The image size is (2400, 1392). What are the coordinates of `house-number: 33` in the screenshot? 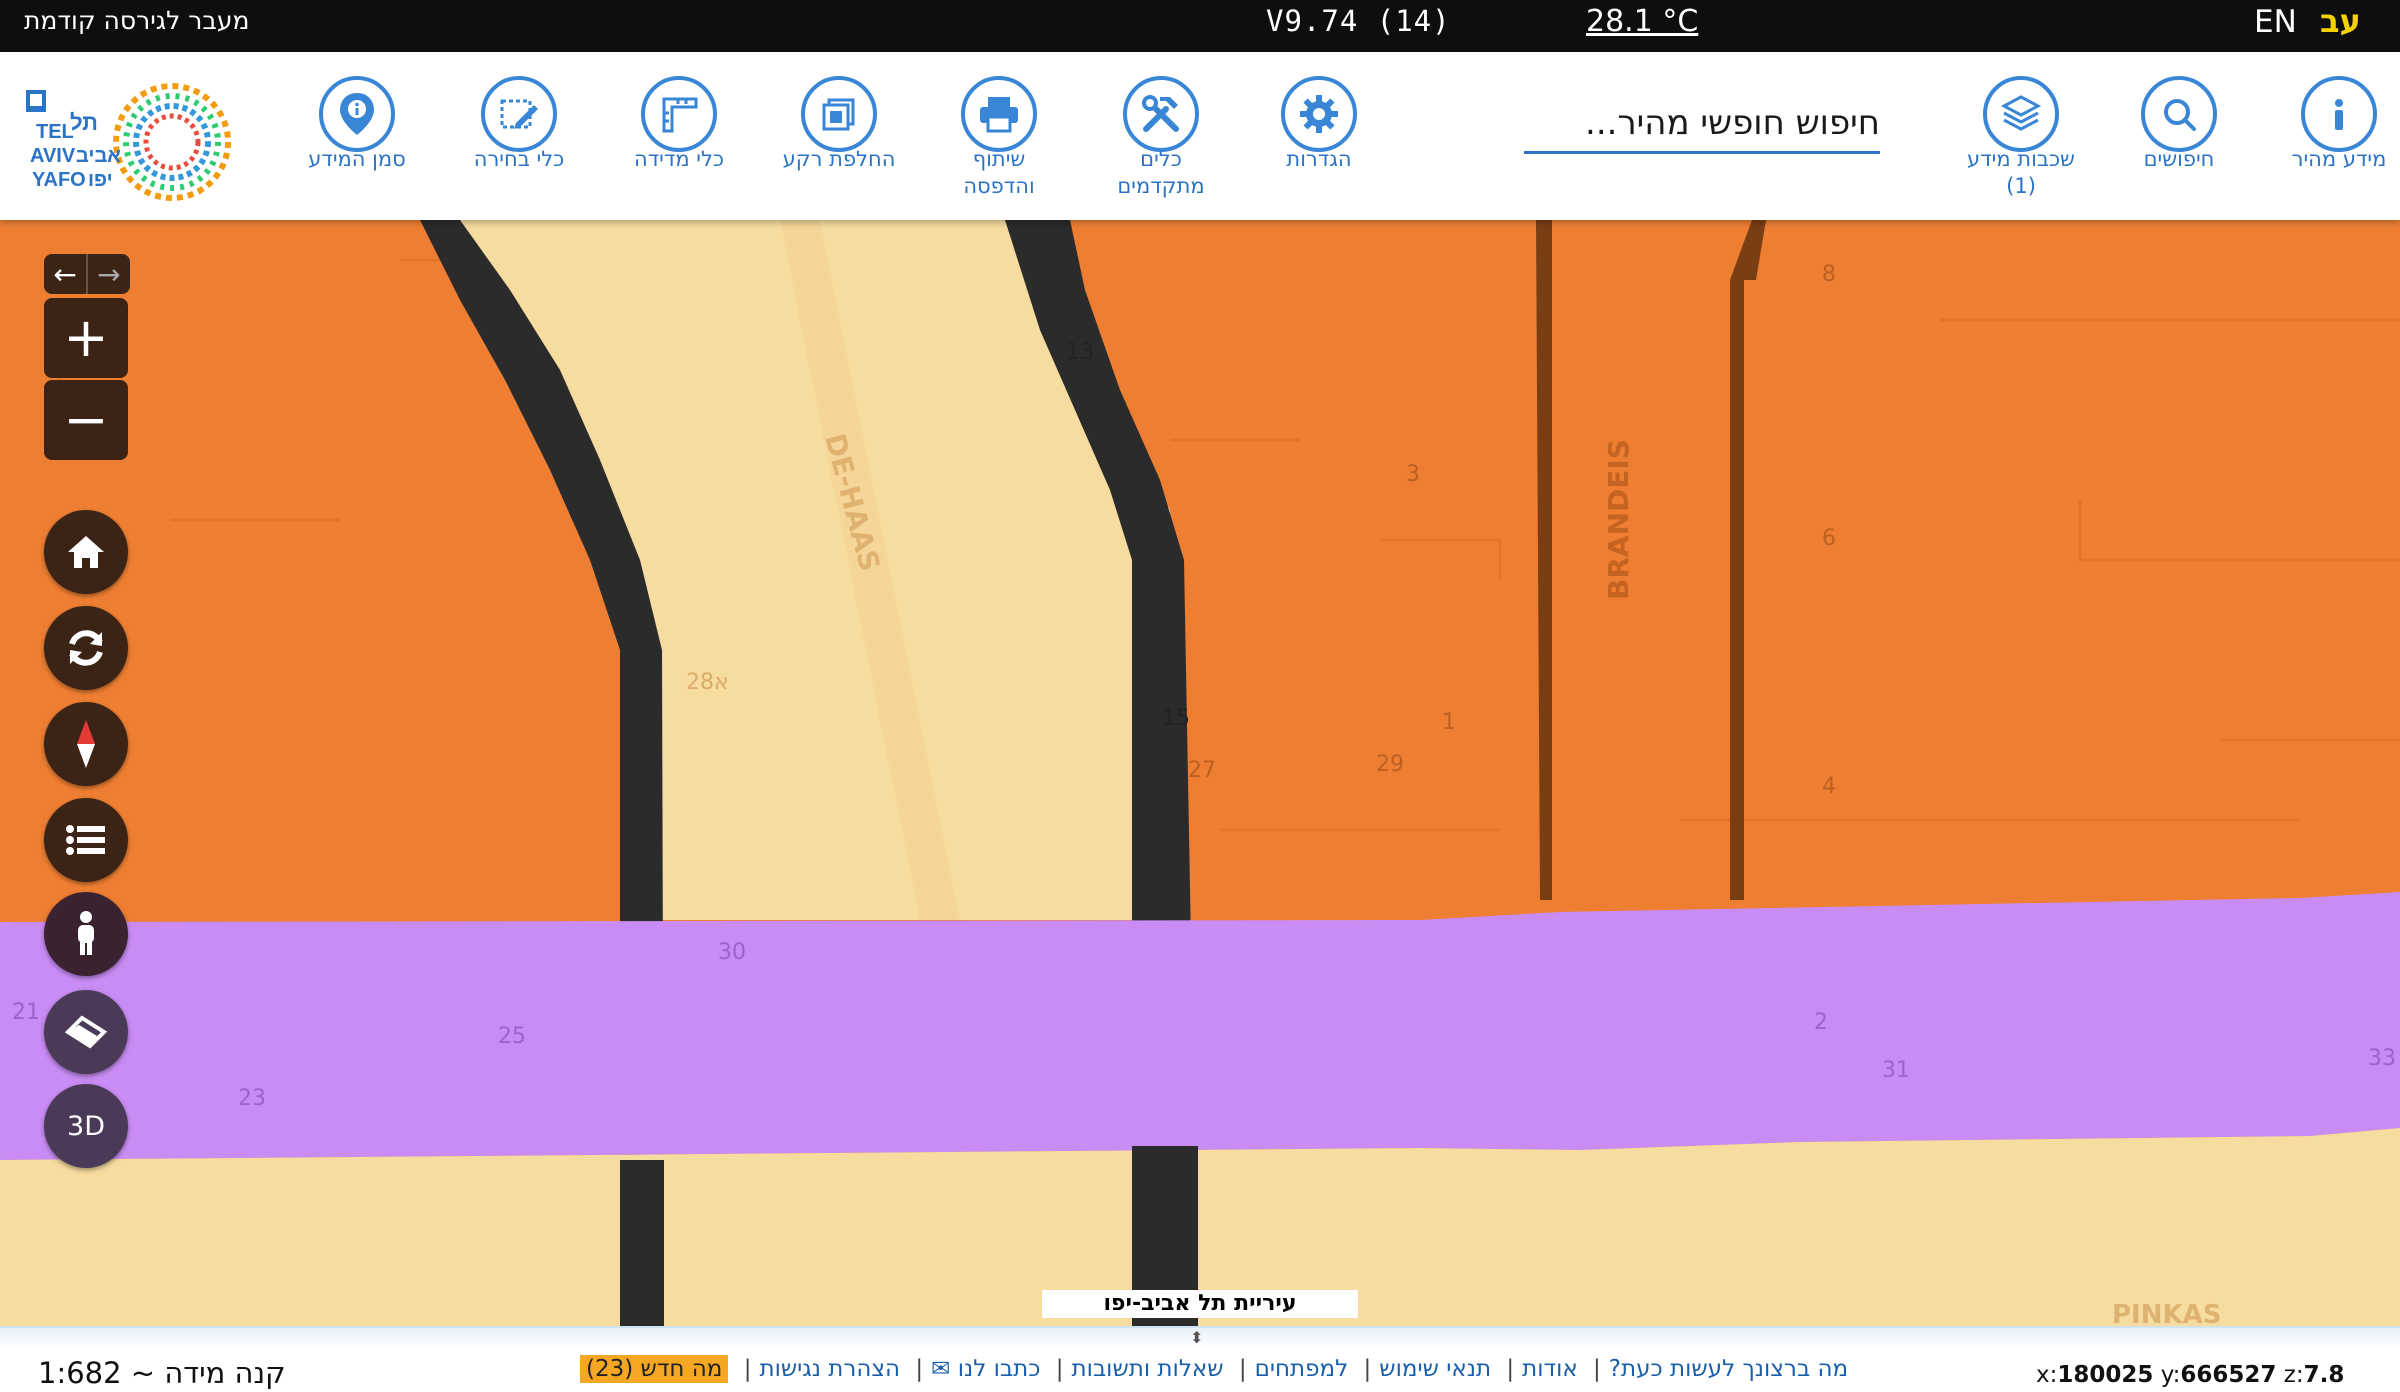 It's located at (2382, 1058).